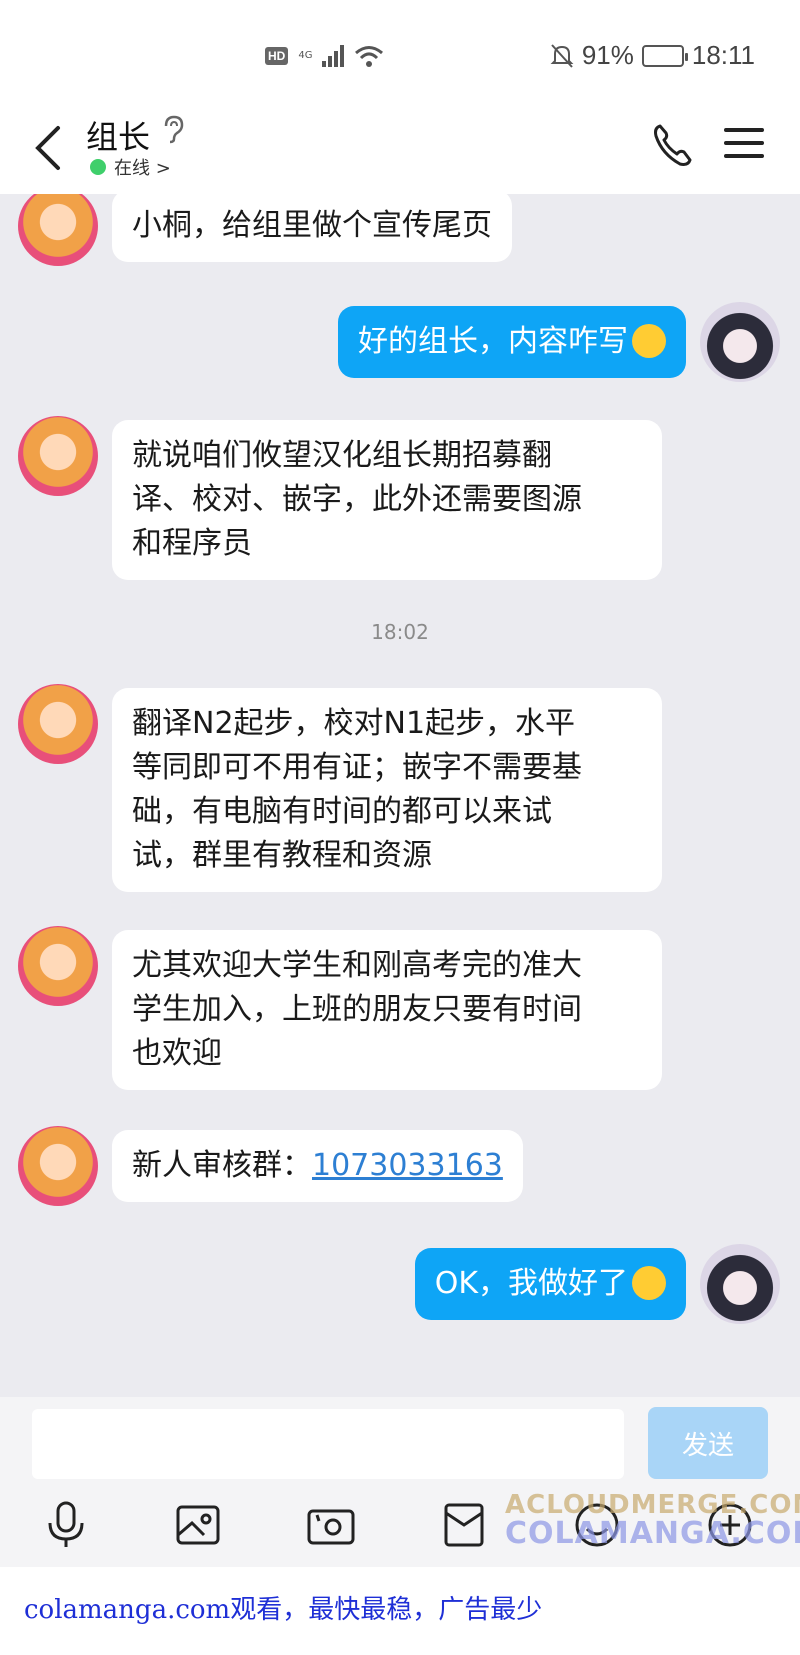 This screenshot has width=800, height=1655. I want to click on network-type: 4G, so click(305, 55).